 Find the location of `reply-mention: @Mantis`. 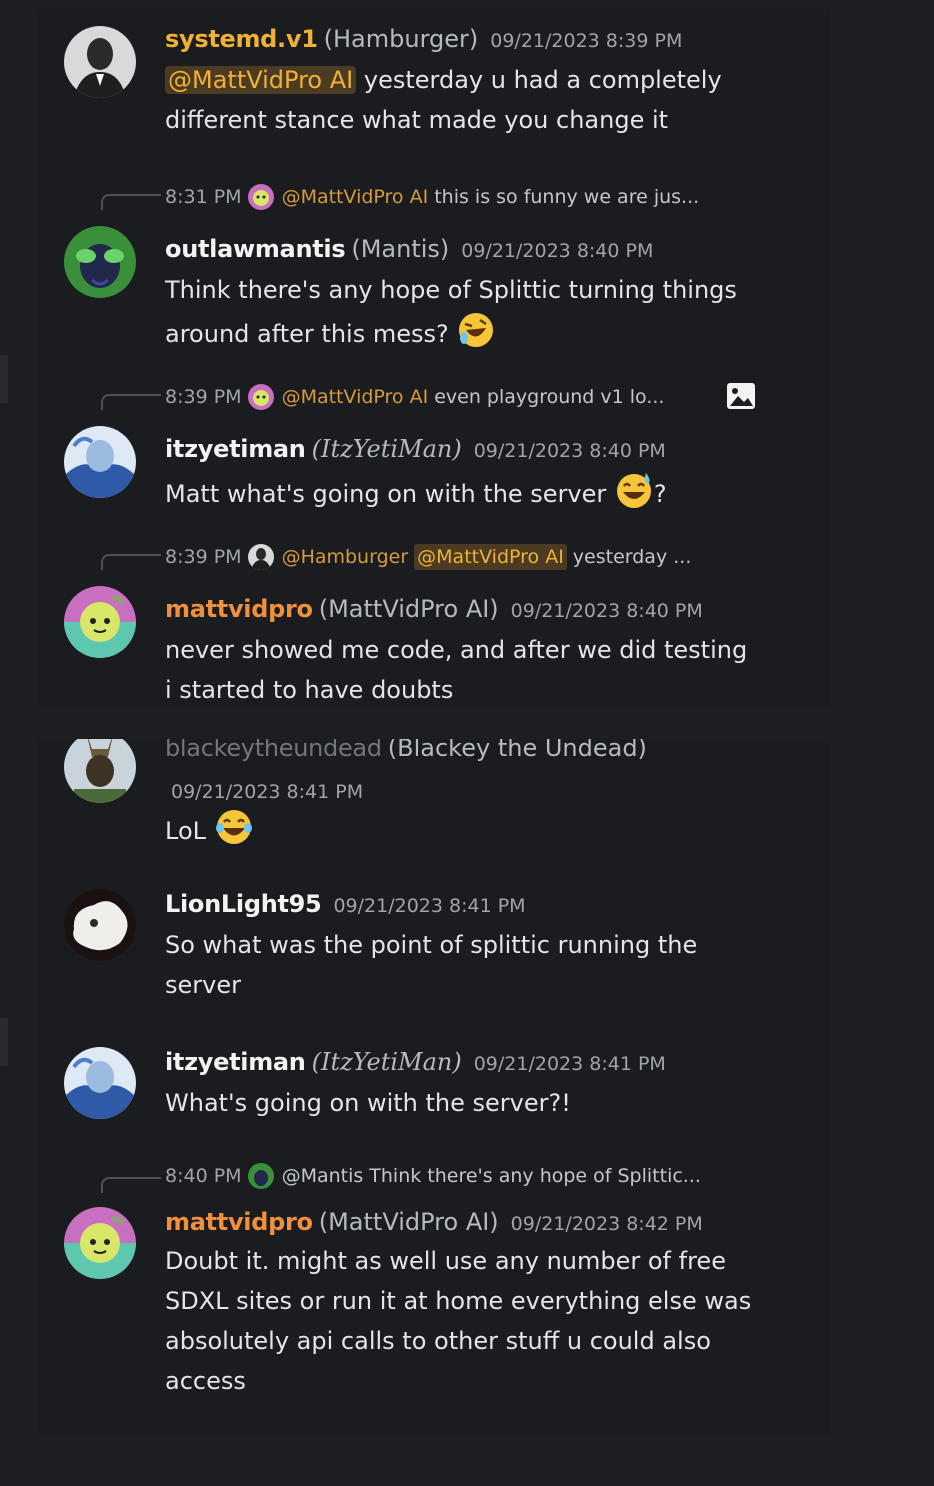

reply-mention: @Mantis is located at coordinates (323, 1176).